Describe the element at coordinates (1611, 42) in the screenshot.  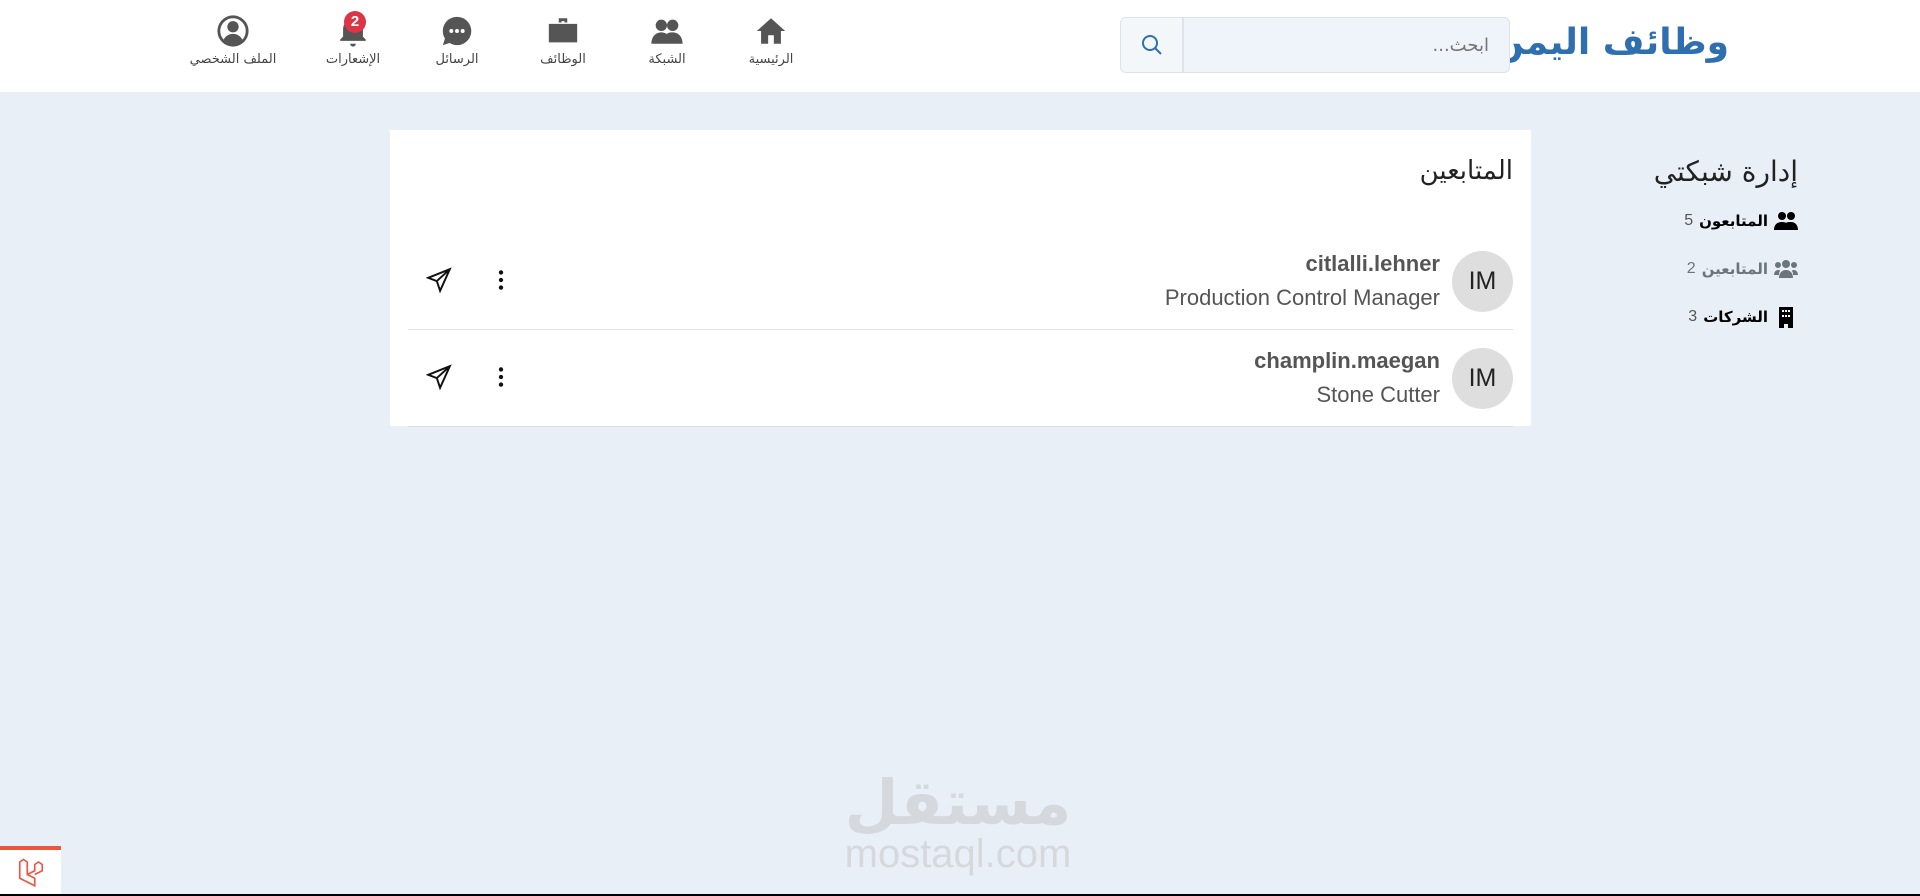
I see `site-logo: وظائف اليمن` at that location.